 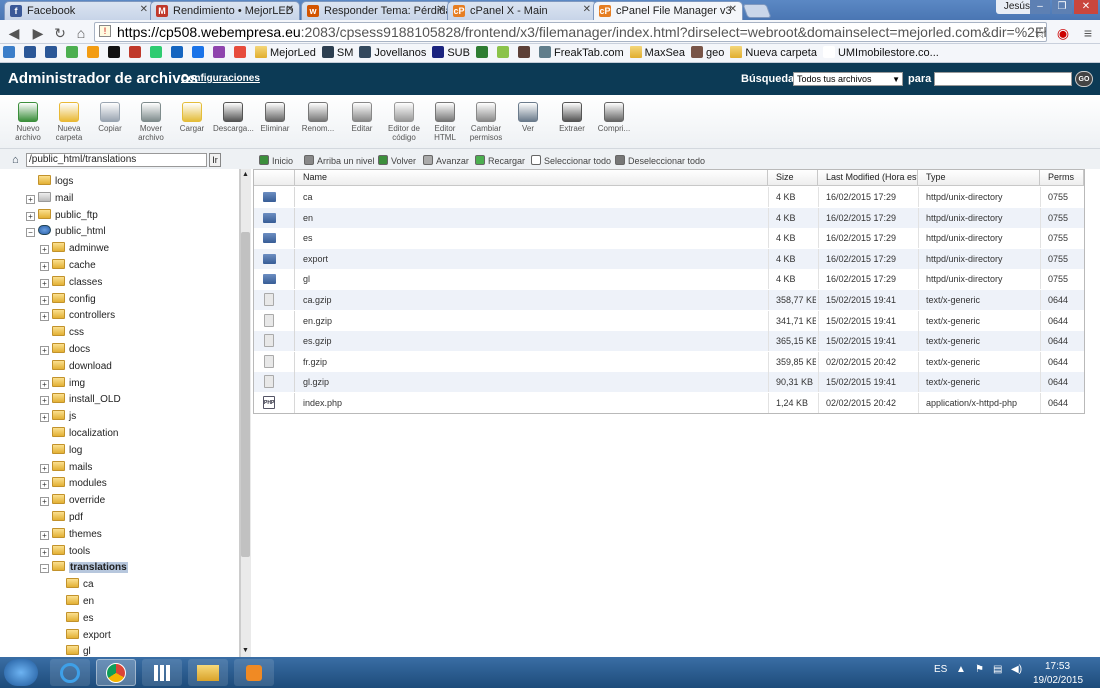 What do you see at coordinates (65, 552) in the screenshot?
I see `tree-node: + tools` at bounding box center [65, 552].